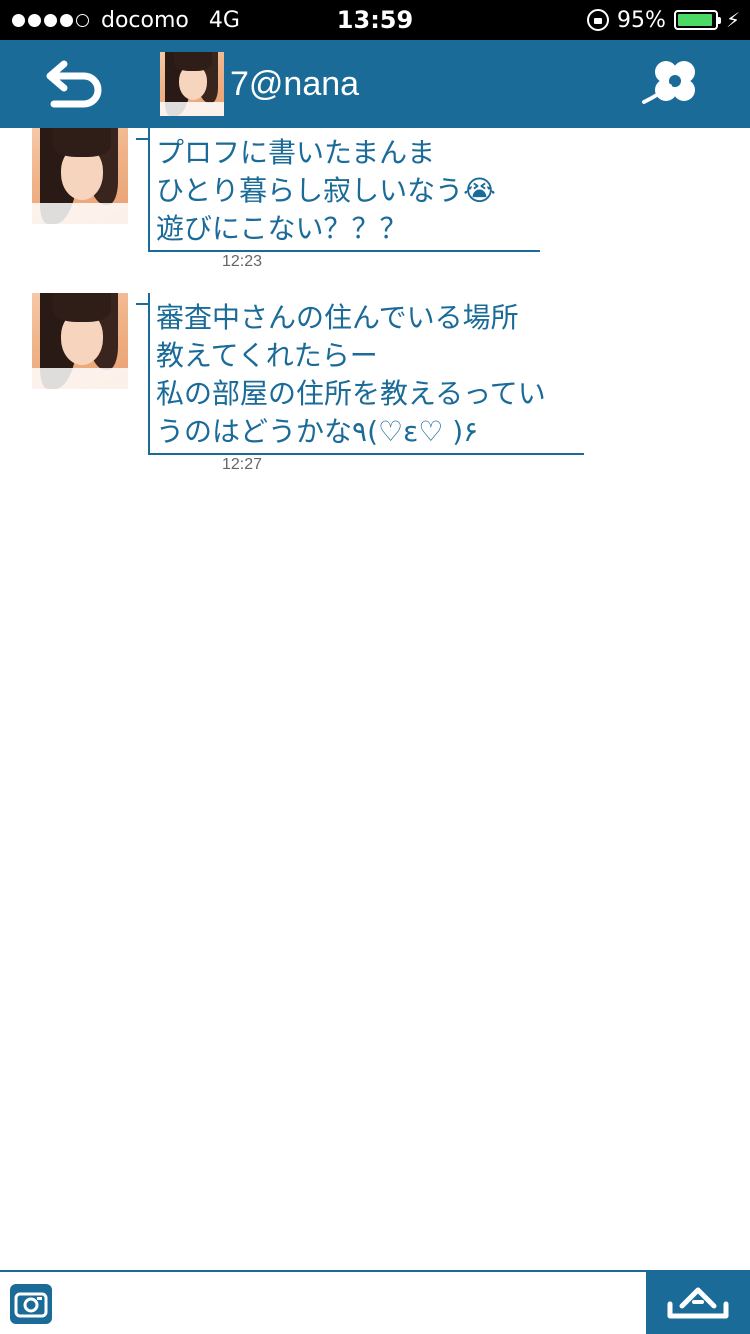 The width and height of the screenshot is (750, 1334). Describe the element at coordinates (641, 20) in the screenshot. I see `battery-percent: 95%` at that location.